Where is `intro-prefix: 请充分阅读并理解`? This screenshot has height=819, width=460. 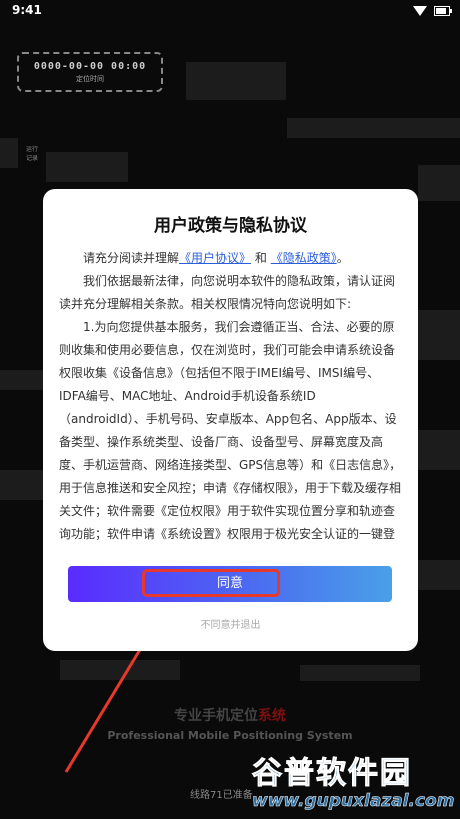
intro-prefix: 请充分阅读并理解 is located at coordinates (131, 258).